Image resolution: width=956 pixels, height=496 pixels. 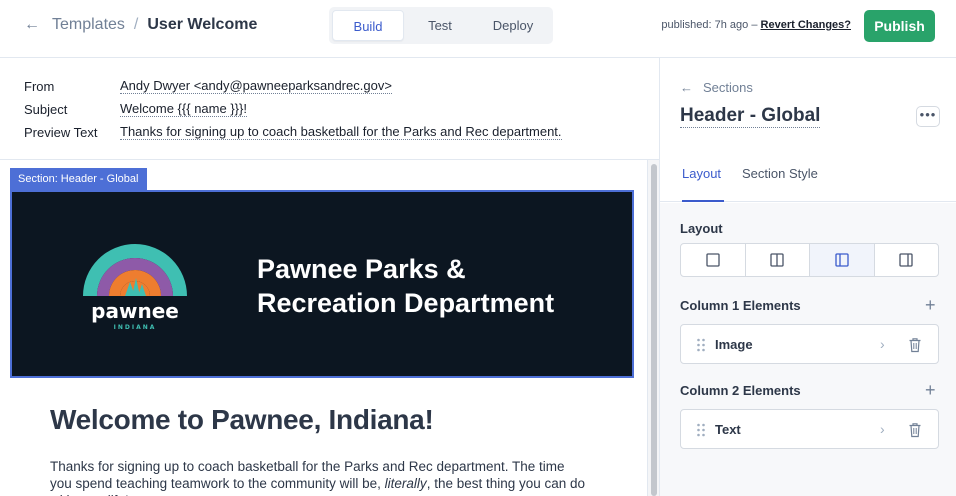 I want to click on tab-deploy: Deploy, so click(x=513, y=25).